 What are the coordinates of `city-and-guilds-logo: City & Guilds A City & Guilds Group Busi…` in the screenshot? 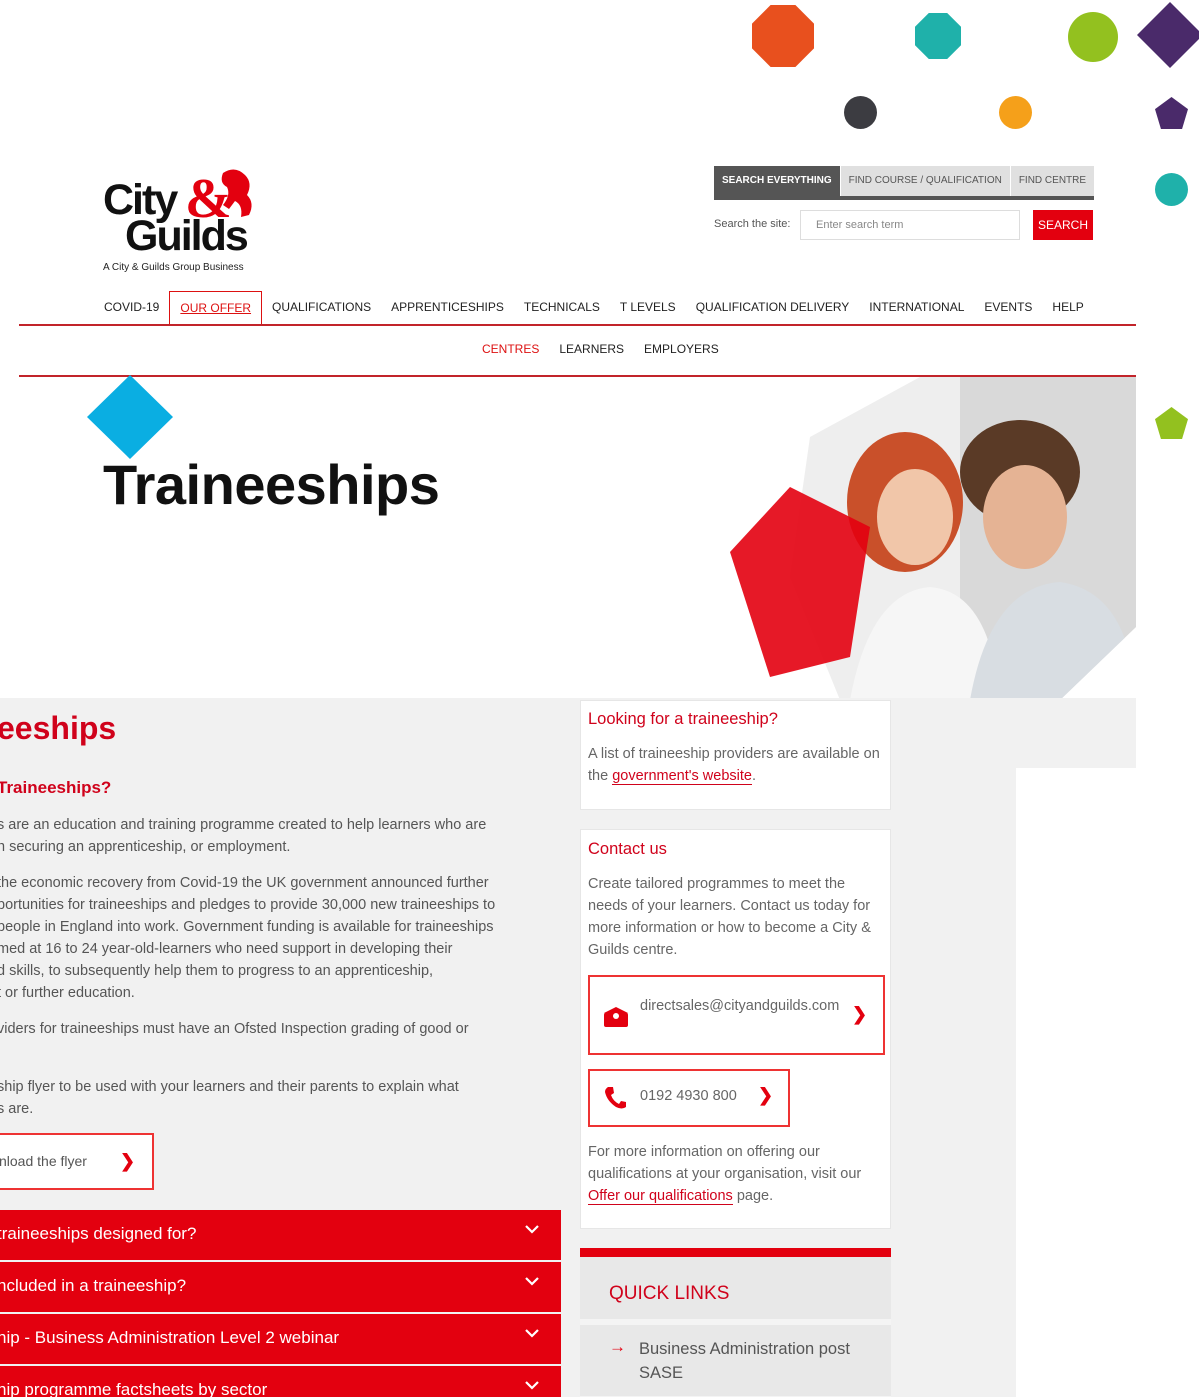 It's located at (183, 222).